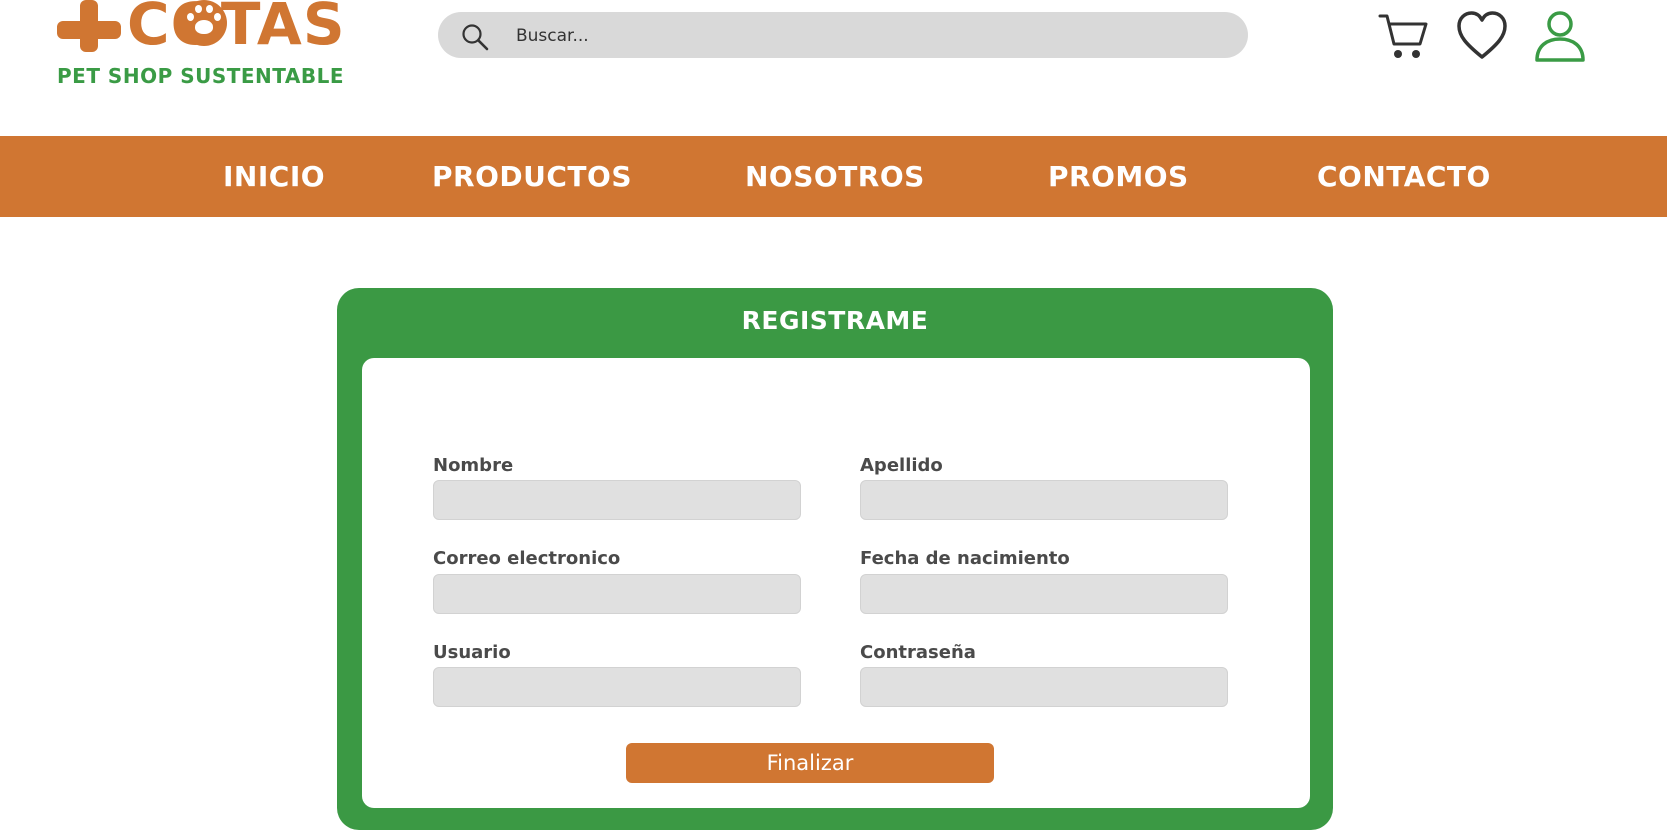  I want to click on nav-item-nosotros: NOSOTROS, so click(835, 176).